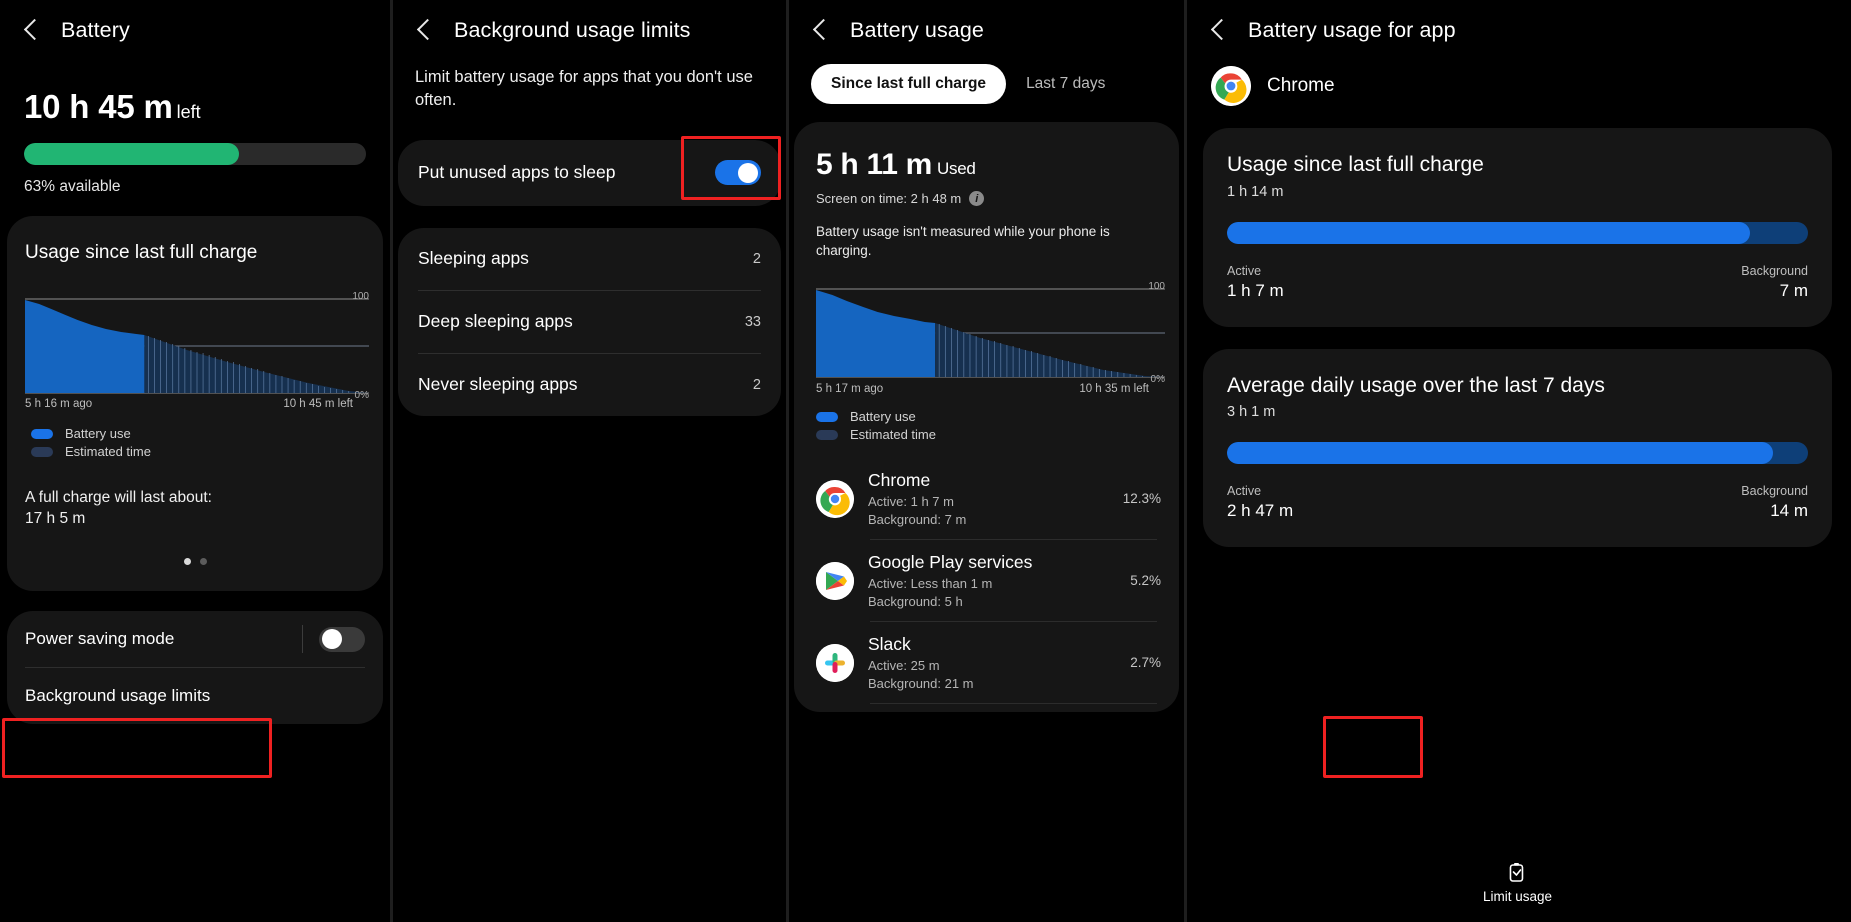 The width and height of the screenshot is (1851, 922). I want to click on battery-usage-chart: 100 0%, so click(990, 333).